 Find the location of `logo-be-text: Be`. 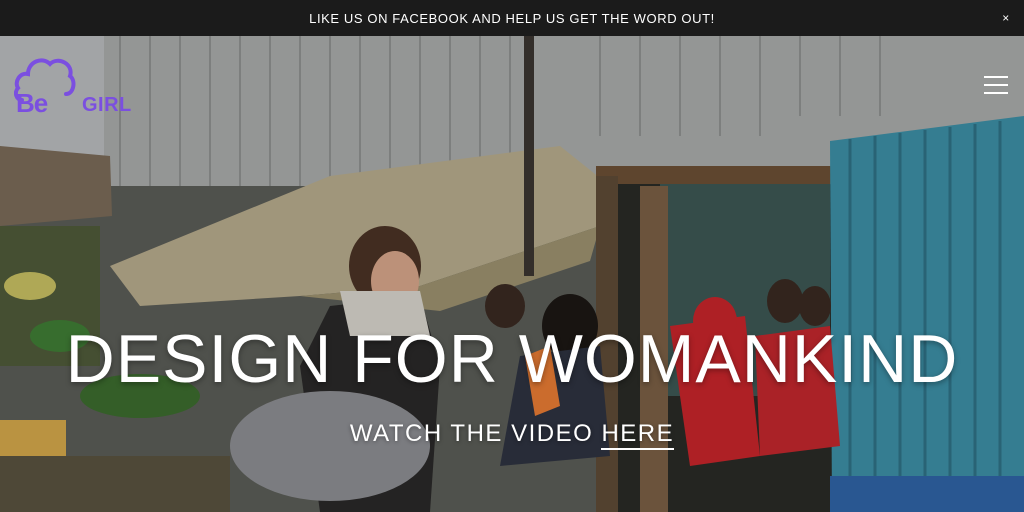

logo-be-text: Be is located at coordinates (32, 103).